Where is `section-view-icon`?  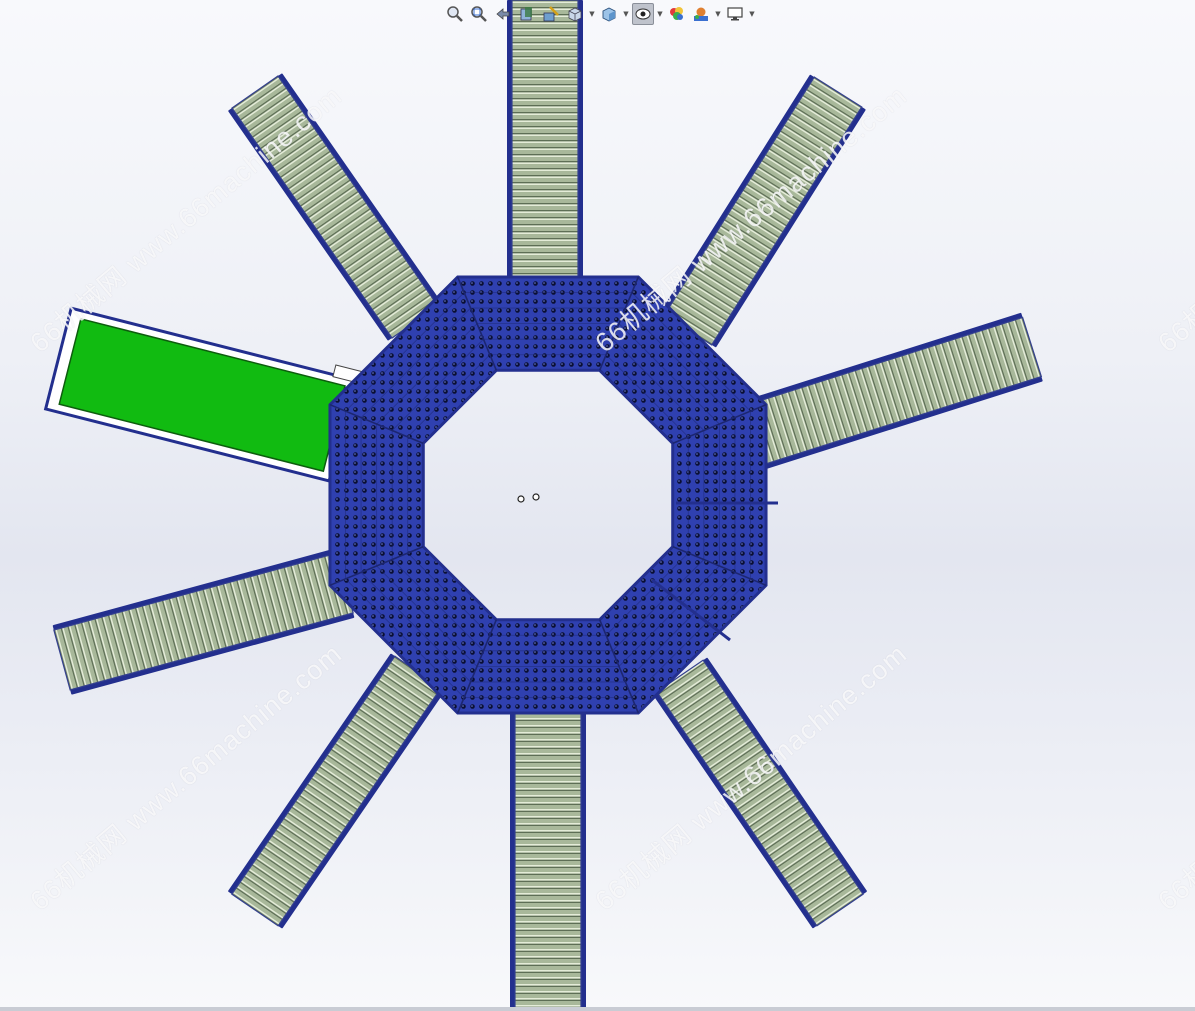 section-view-icon is located at coordinates (527, 14).